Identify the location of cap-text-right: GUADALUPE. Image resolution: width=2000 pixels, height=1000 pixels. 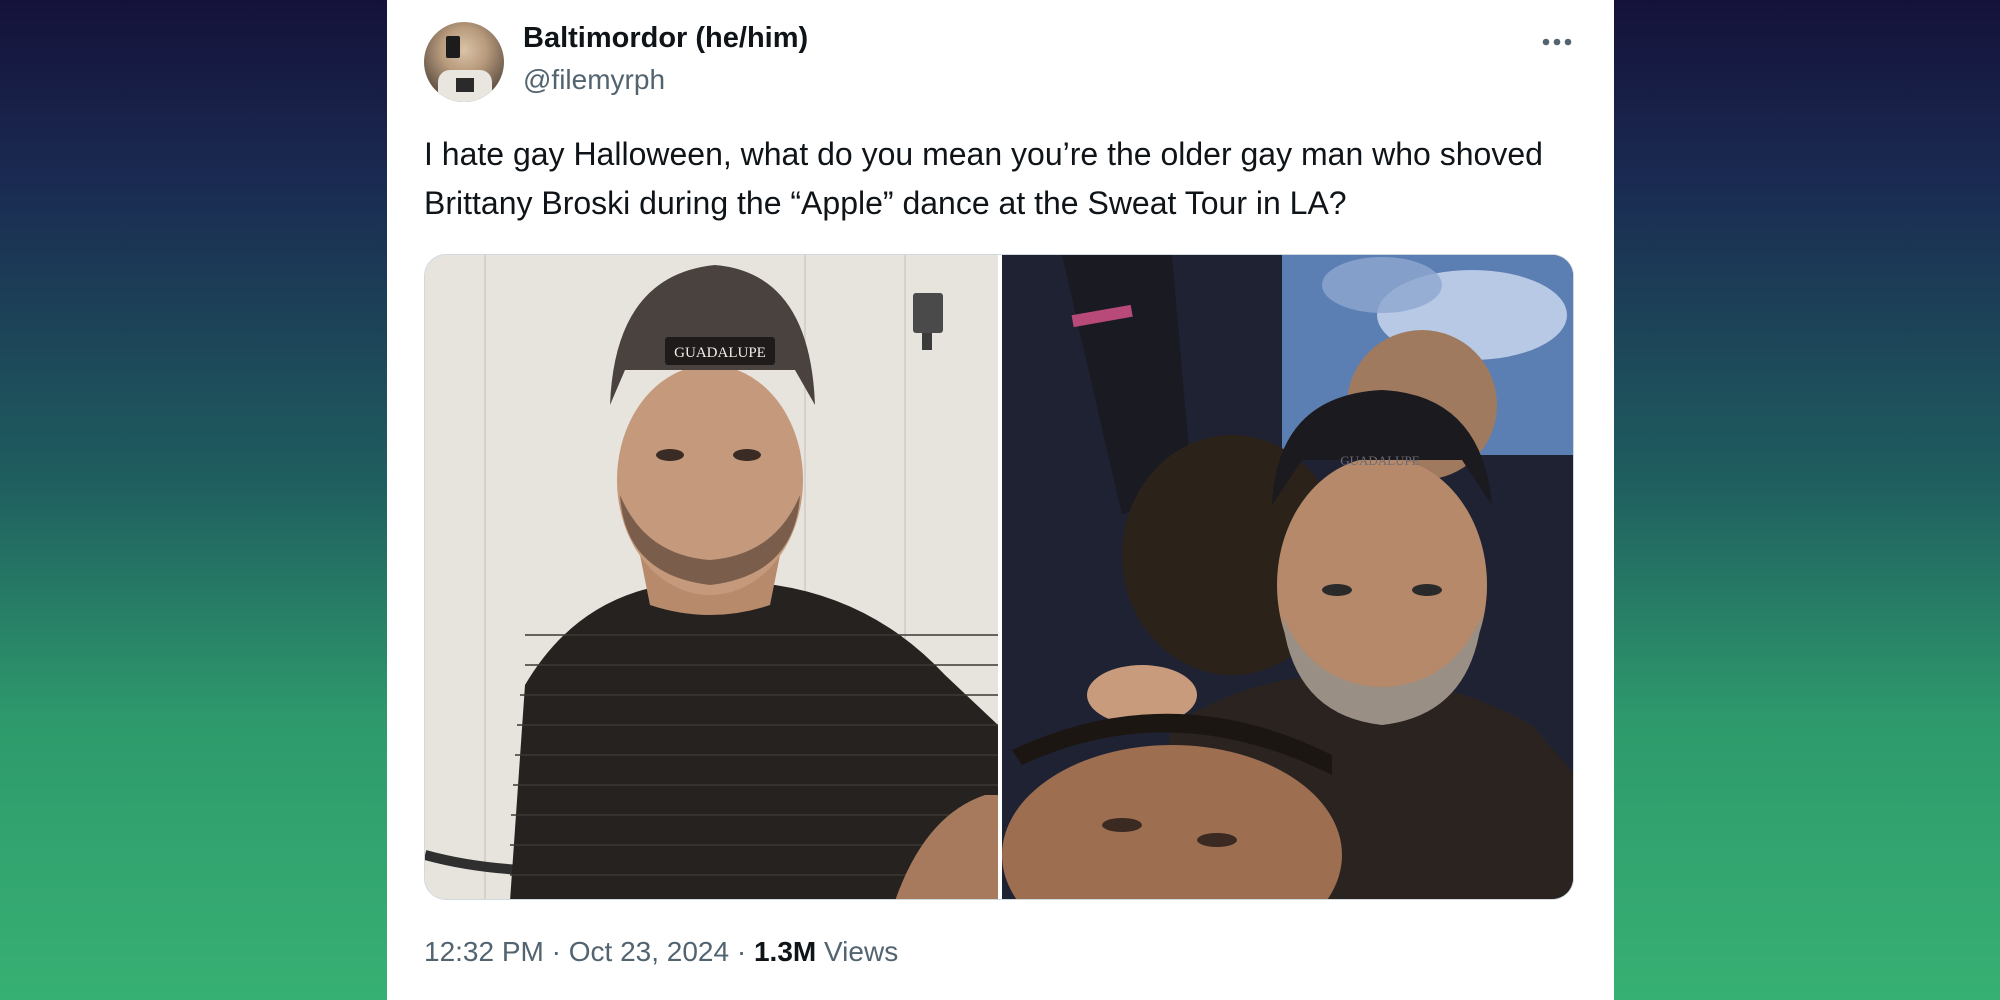
(1380, 460).